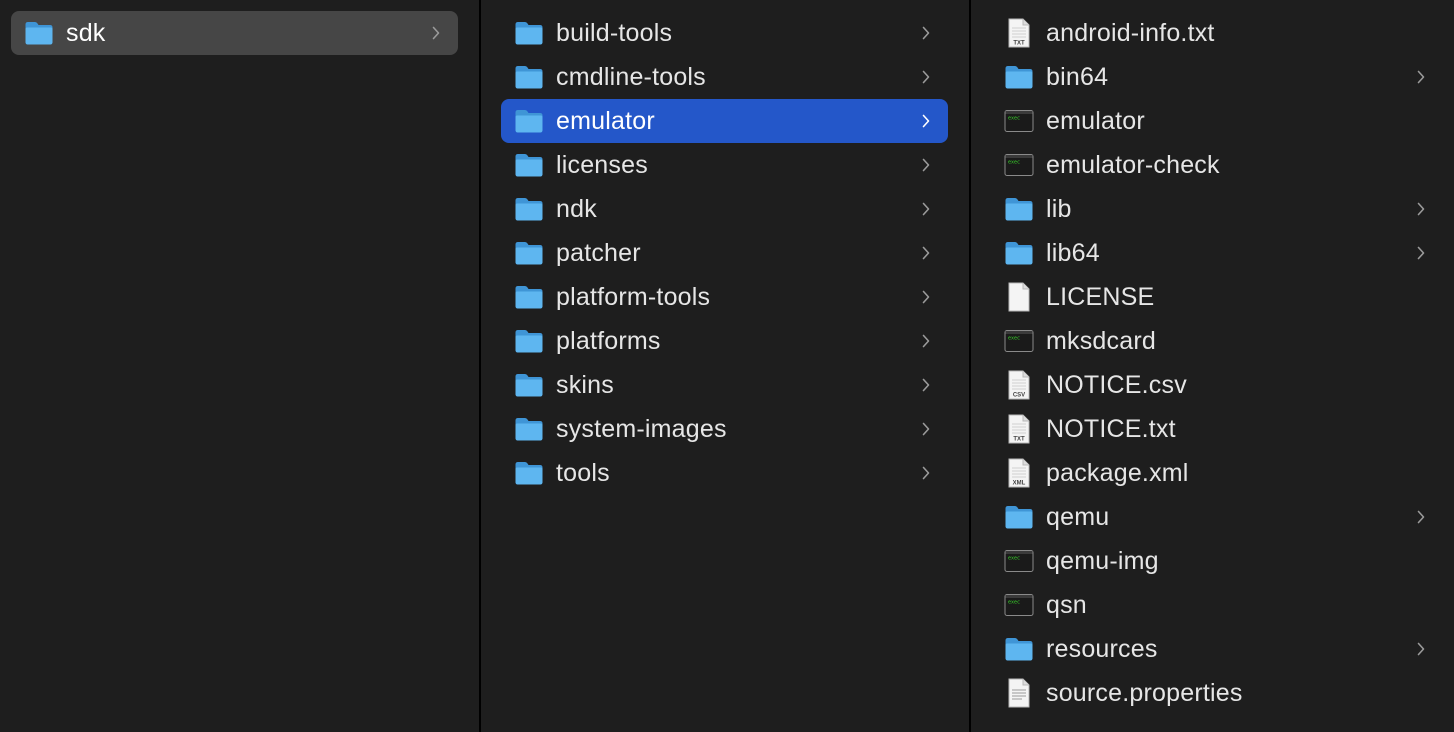  Describe the element at coordinates (583, 472) in the screenshot. I see `item-label: tools` at that location.